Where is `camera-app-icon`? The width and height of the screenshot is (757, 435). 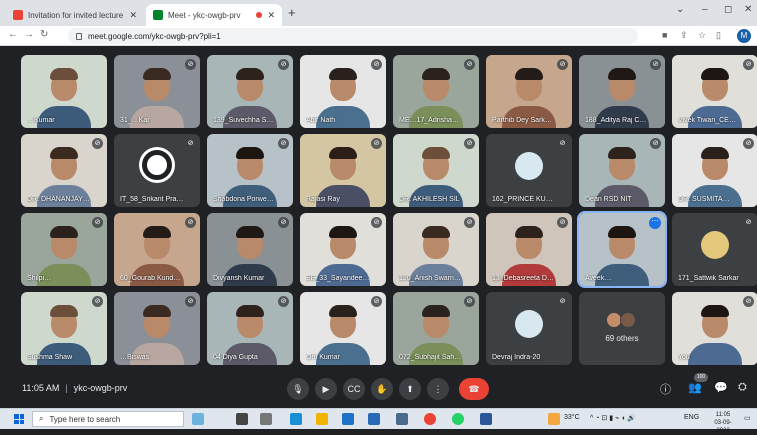 camera-app-icon is located at coordinates (402, 419).